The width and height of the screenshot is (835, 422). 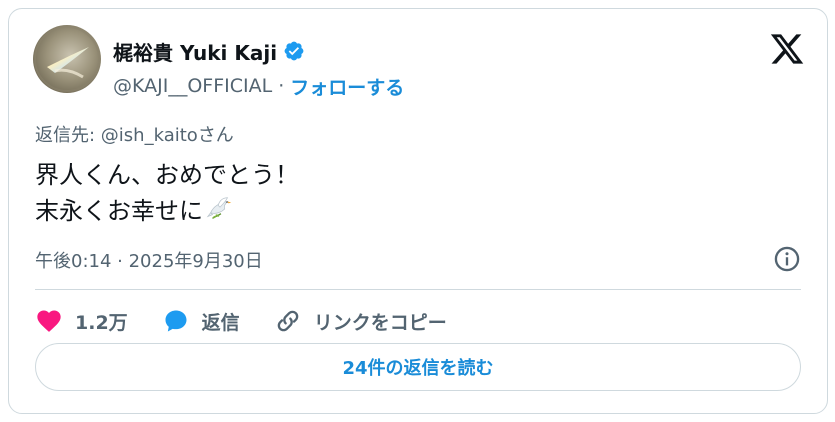 I want to click on copy-link-button: リンクをコピー, so click(x=360, y=321).